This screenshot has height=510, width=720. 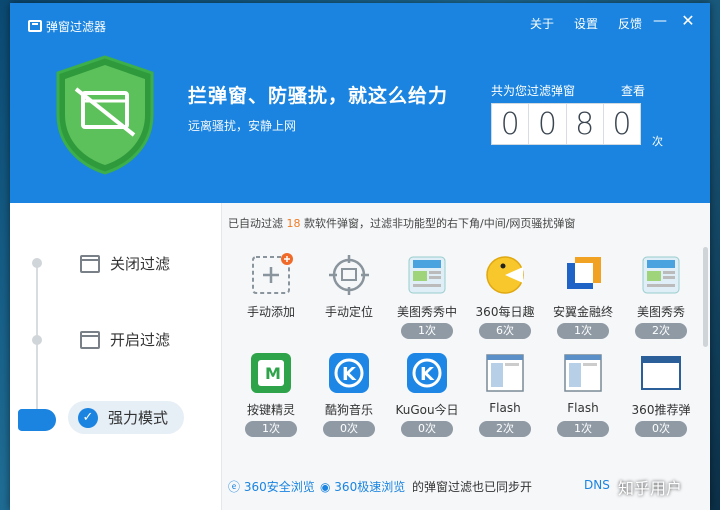 What do you see at coordinates (438, 223) in the screenshot?
I see `info-suffix: 款软件弹窗，过滤非功能型的右下角/中间/网页骚扰弹窗` at bounding box center [438, 223].